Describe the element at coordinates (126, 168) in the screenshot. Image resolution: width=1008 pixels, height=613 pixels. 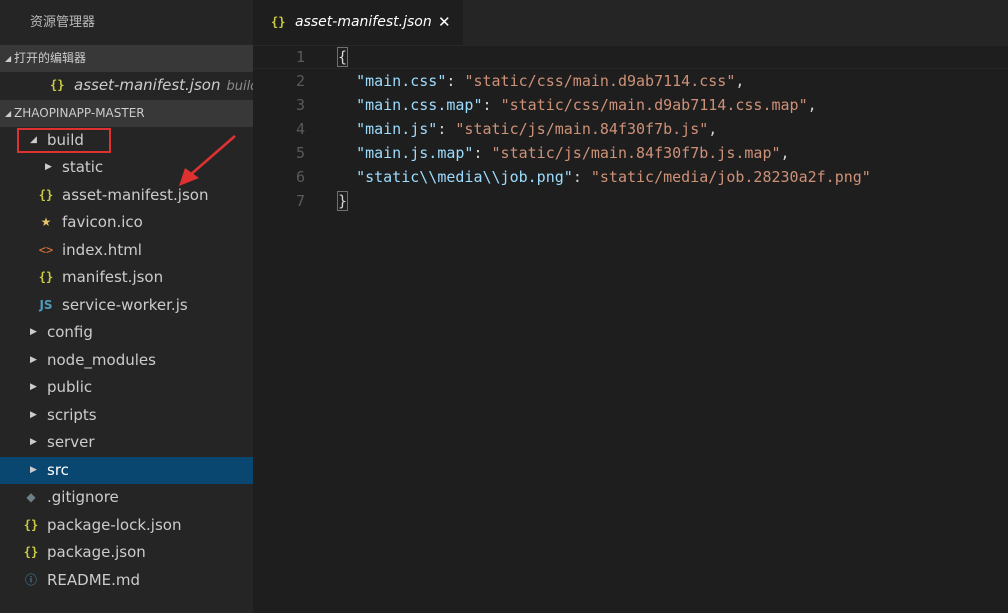
I see `tree-item-static: ▶ static` at that location.